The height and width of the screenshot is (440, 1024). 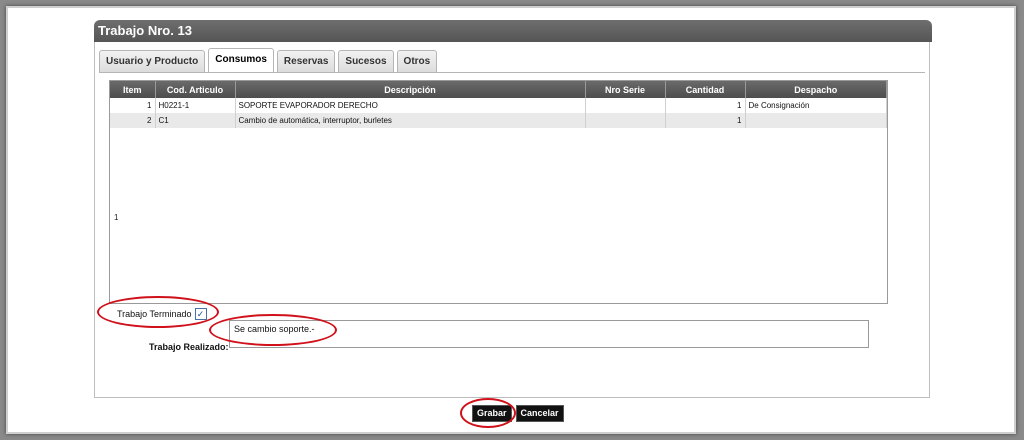 What do you see at coordinates (116, 217) in the screenshot?
I see `page-number: 1` at bounding box center [116, 217].